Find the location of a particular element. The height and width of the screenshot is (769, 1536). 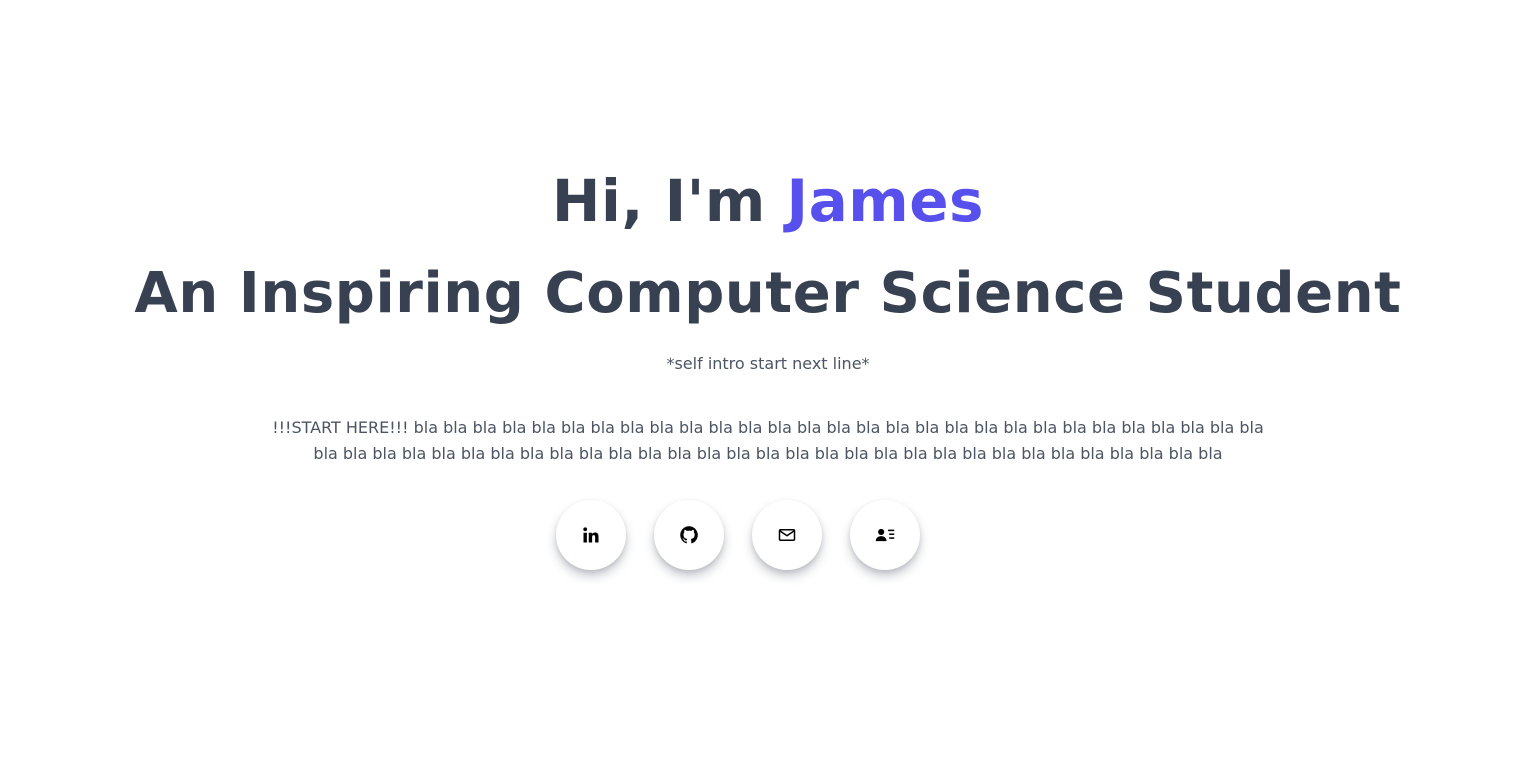

github-button is located at coordinates (689, 535).